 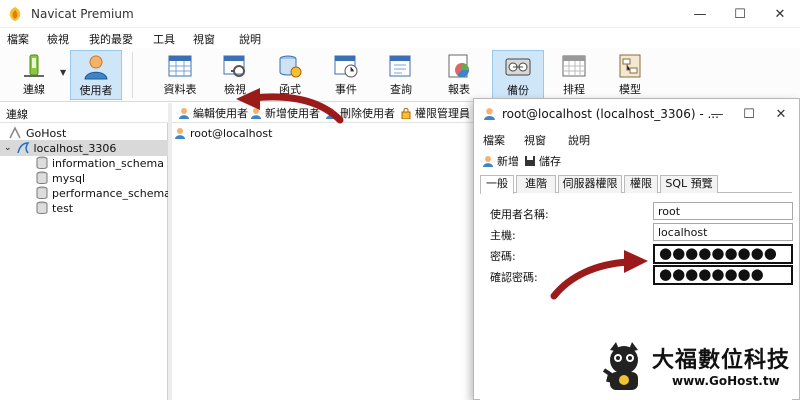 What do you see at coordinates (636, 161) in the screenshot?
I see `dialog-toolbar: 新增 儲存` at bounding box center [636, 161].